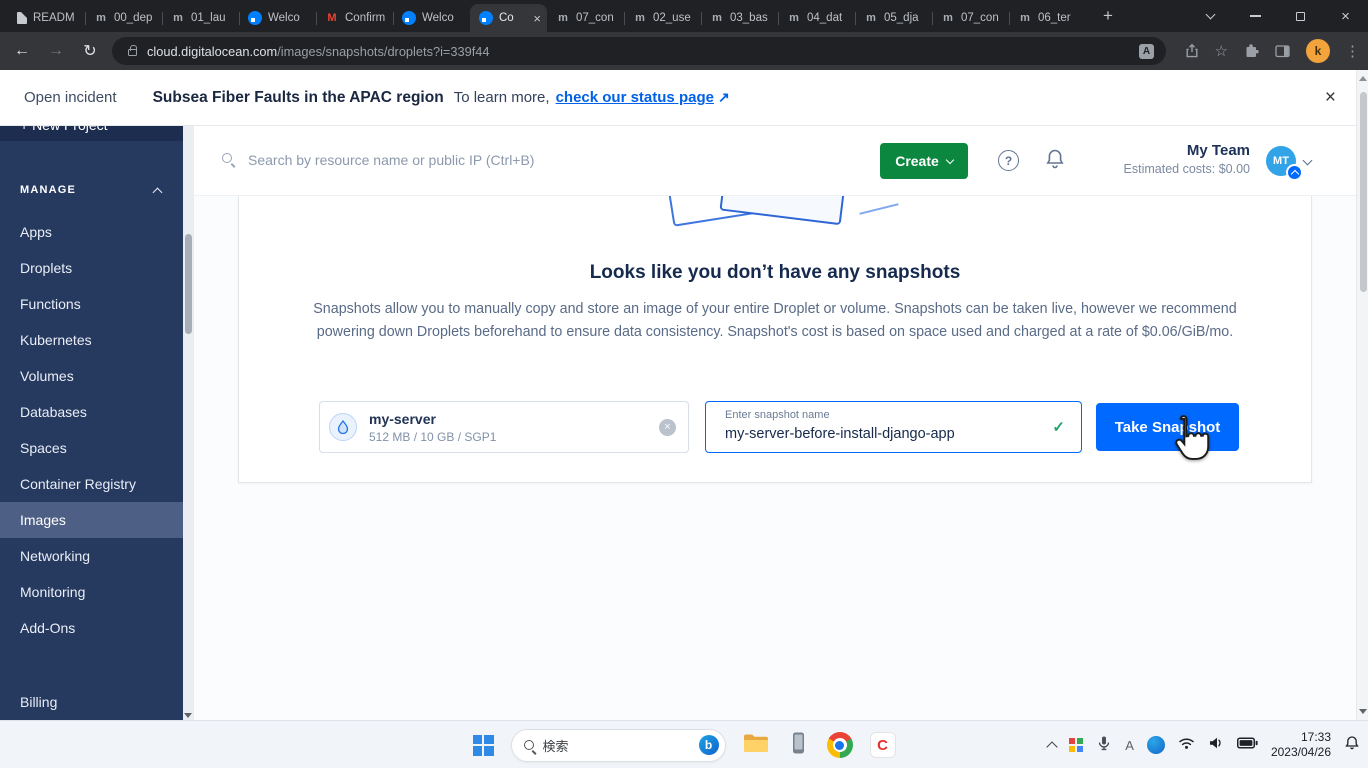 The height and width of the screenshot is (768, 1368). I want to click on battery-icon, so click(1247, 745).